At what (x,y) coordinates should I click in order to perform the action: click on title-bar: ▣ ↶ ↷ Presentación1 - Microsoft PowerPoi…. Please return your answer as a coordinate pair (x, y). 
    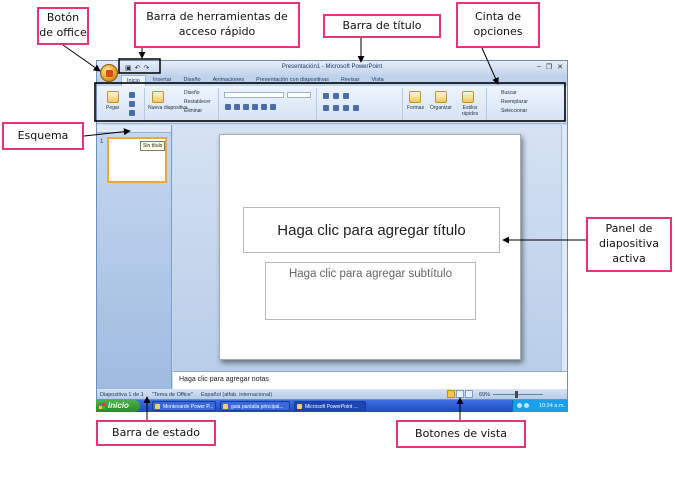
    Looking at the image, I should click on (332, 68).